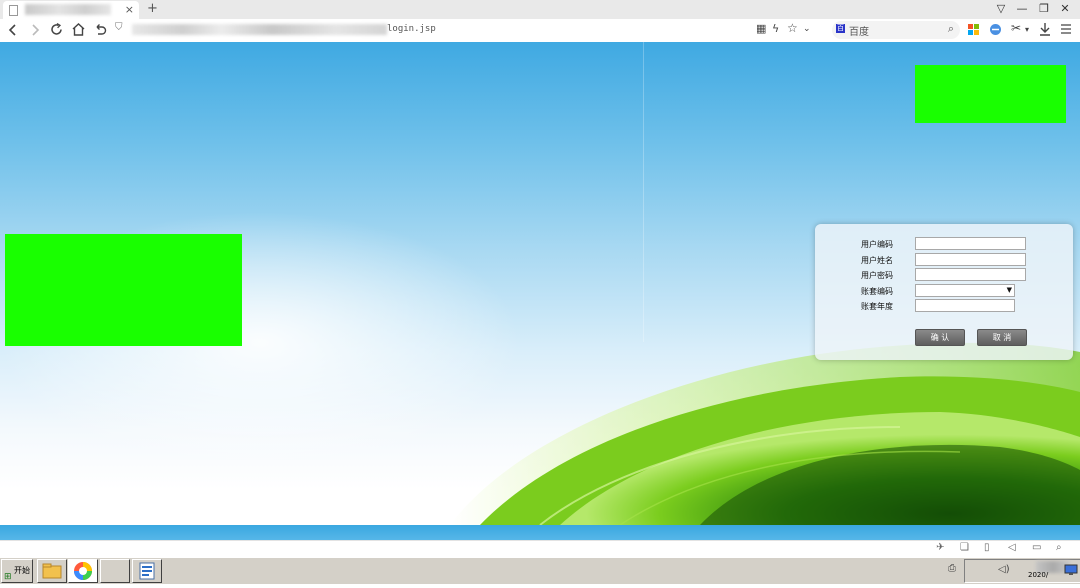  Describe the element at coordinates (1002, 337) in the screenshot. I see `cancel-button: 取 消` at that location.